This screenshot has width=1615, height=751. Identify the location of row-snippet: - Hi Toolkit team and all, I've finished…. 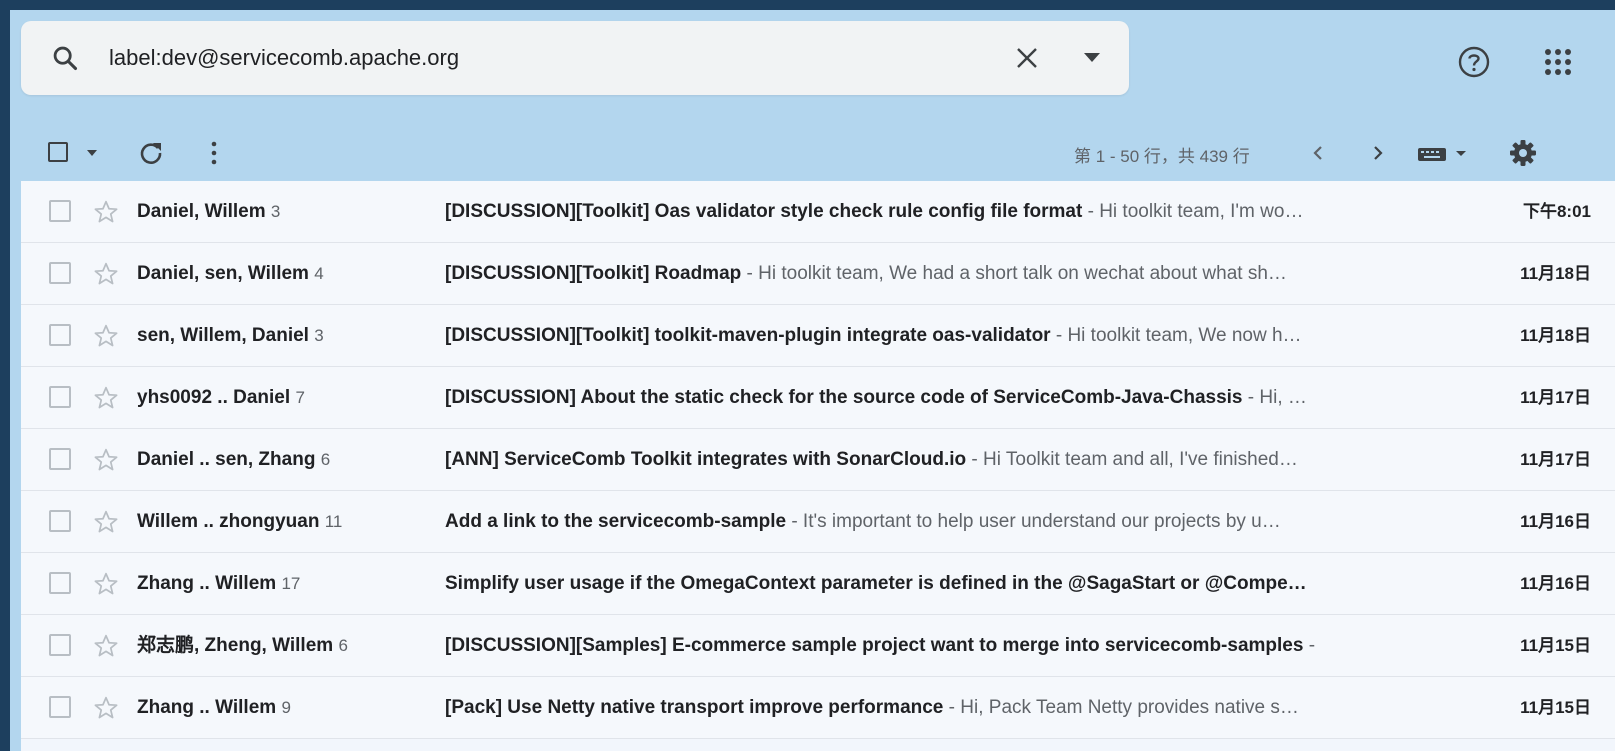
(1132, 459).